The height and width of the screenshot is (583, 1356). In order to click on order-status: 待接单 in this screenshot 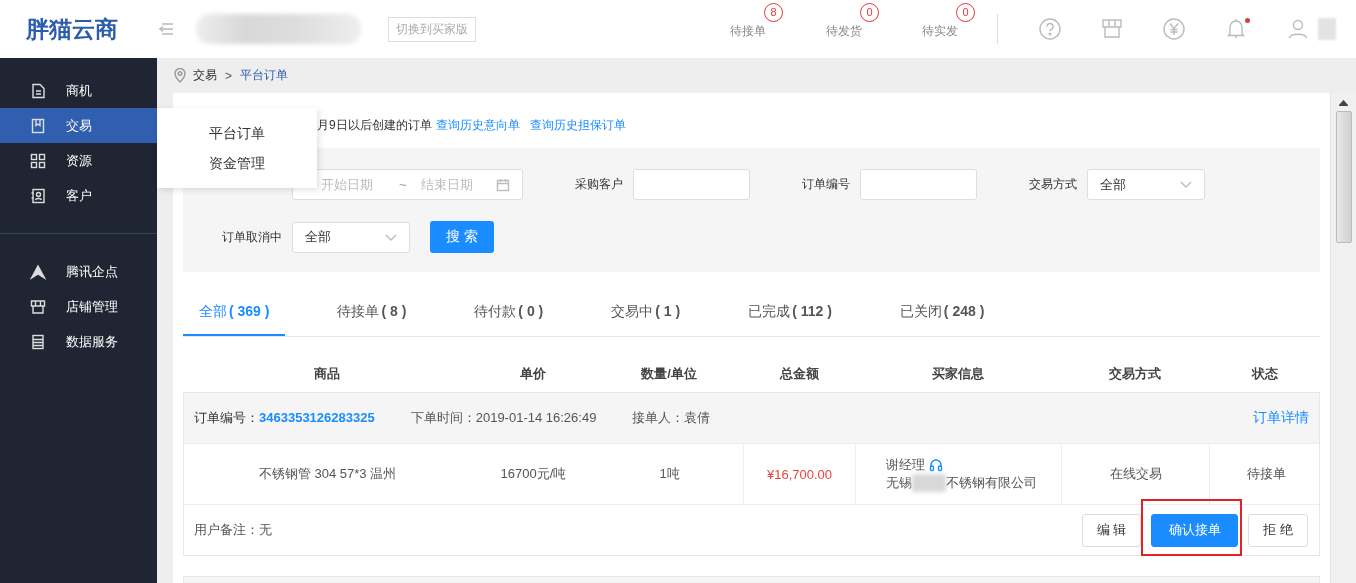, I will do `click(1266, 474)`.